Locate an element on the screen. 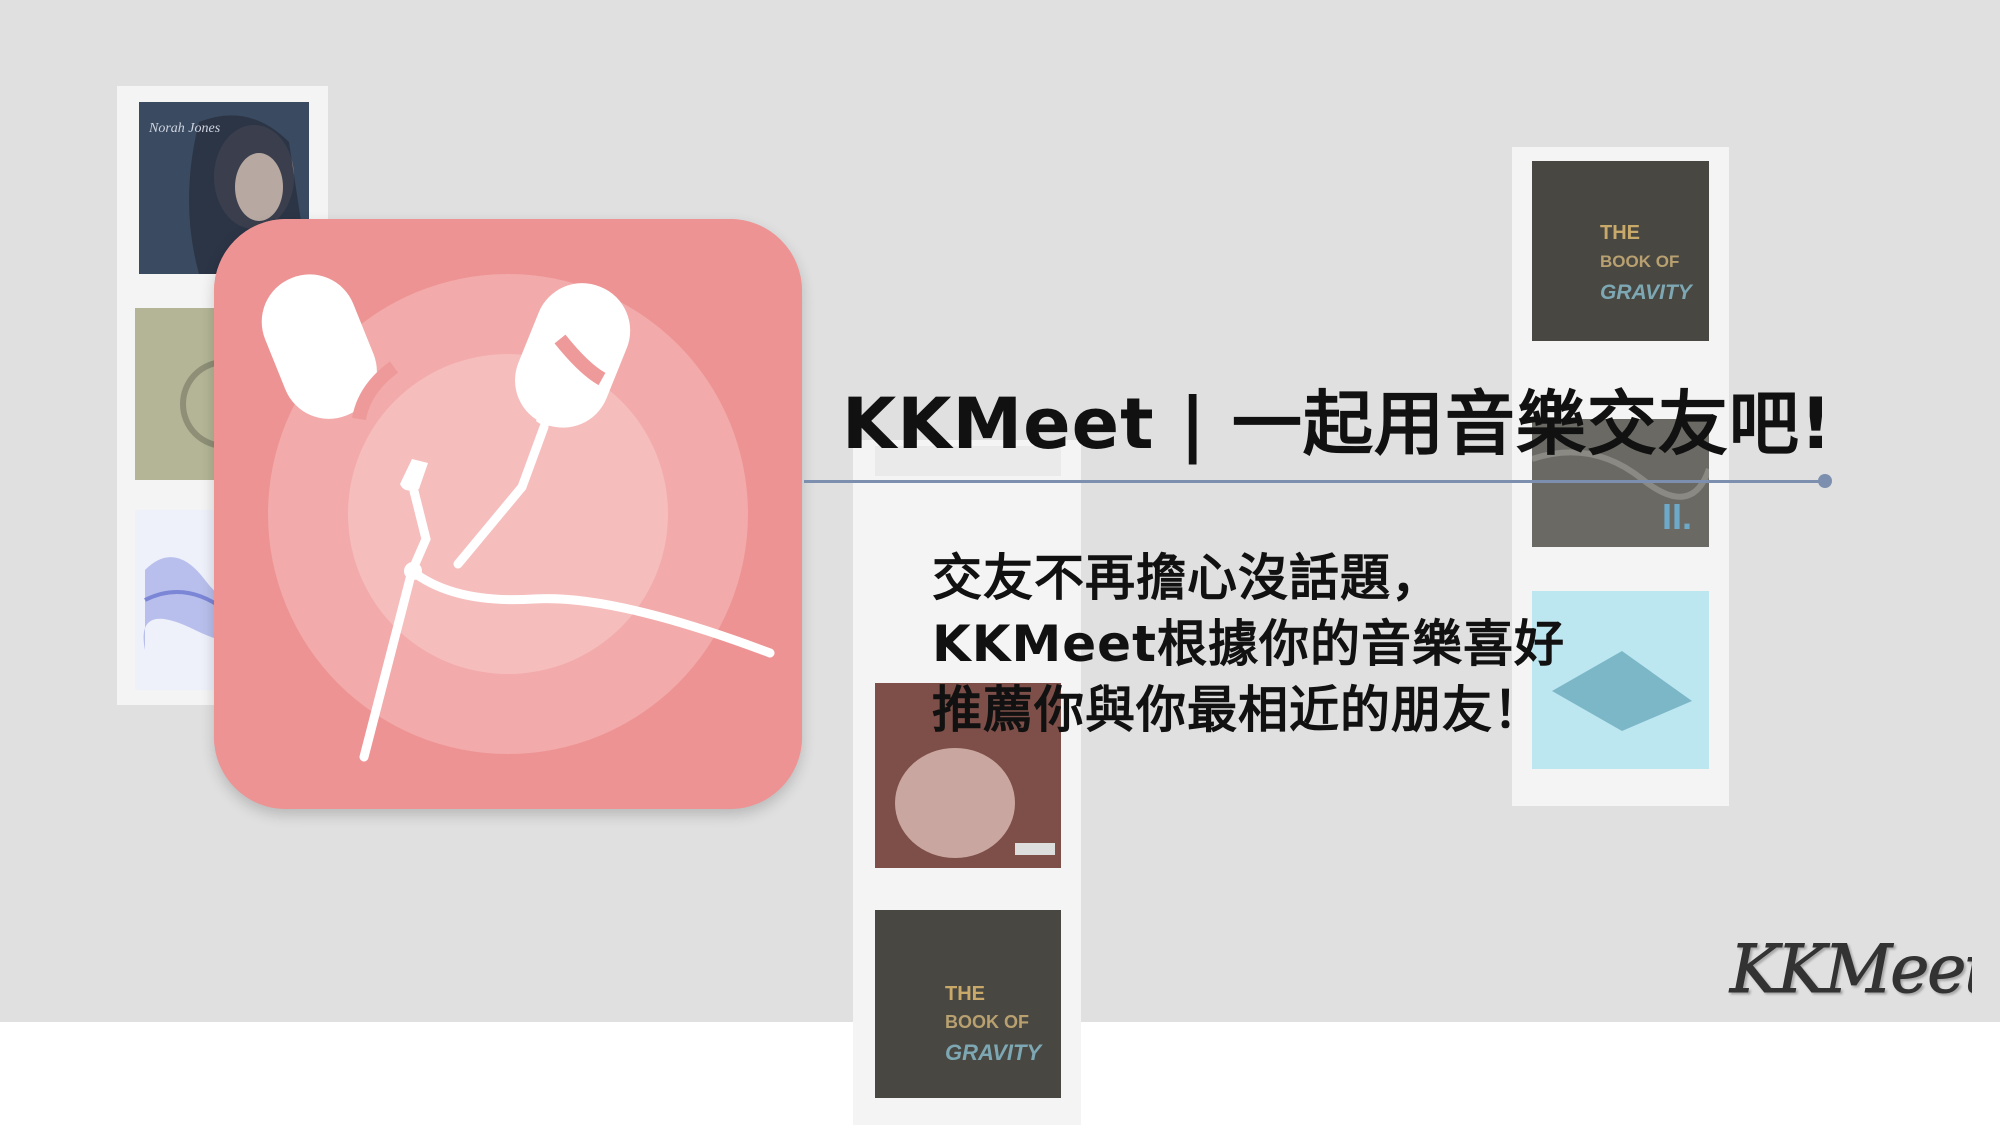  divider-end-dot is located at coordinates (1825, 481).